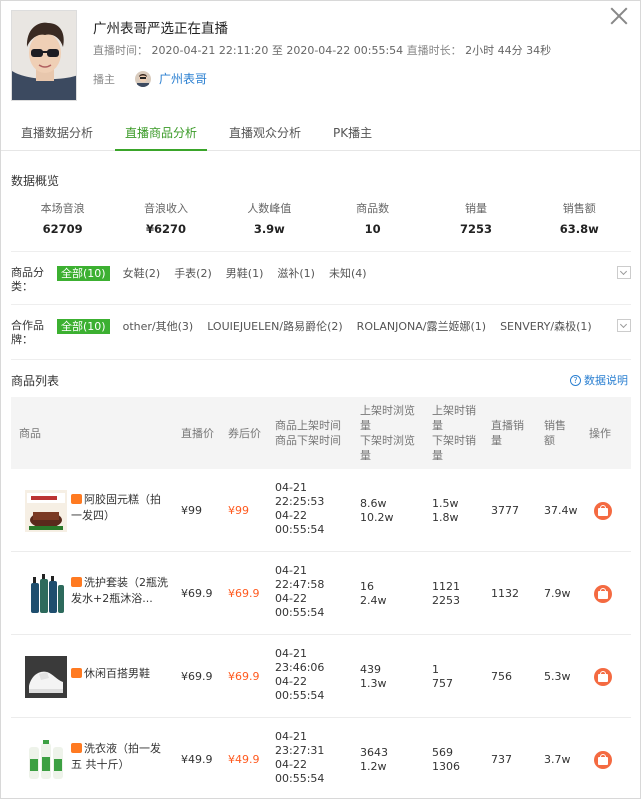  I want to click on question-icon: ?, so click(575, 380).